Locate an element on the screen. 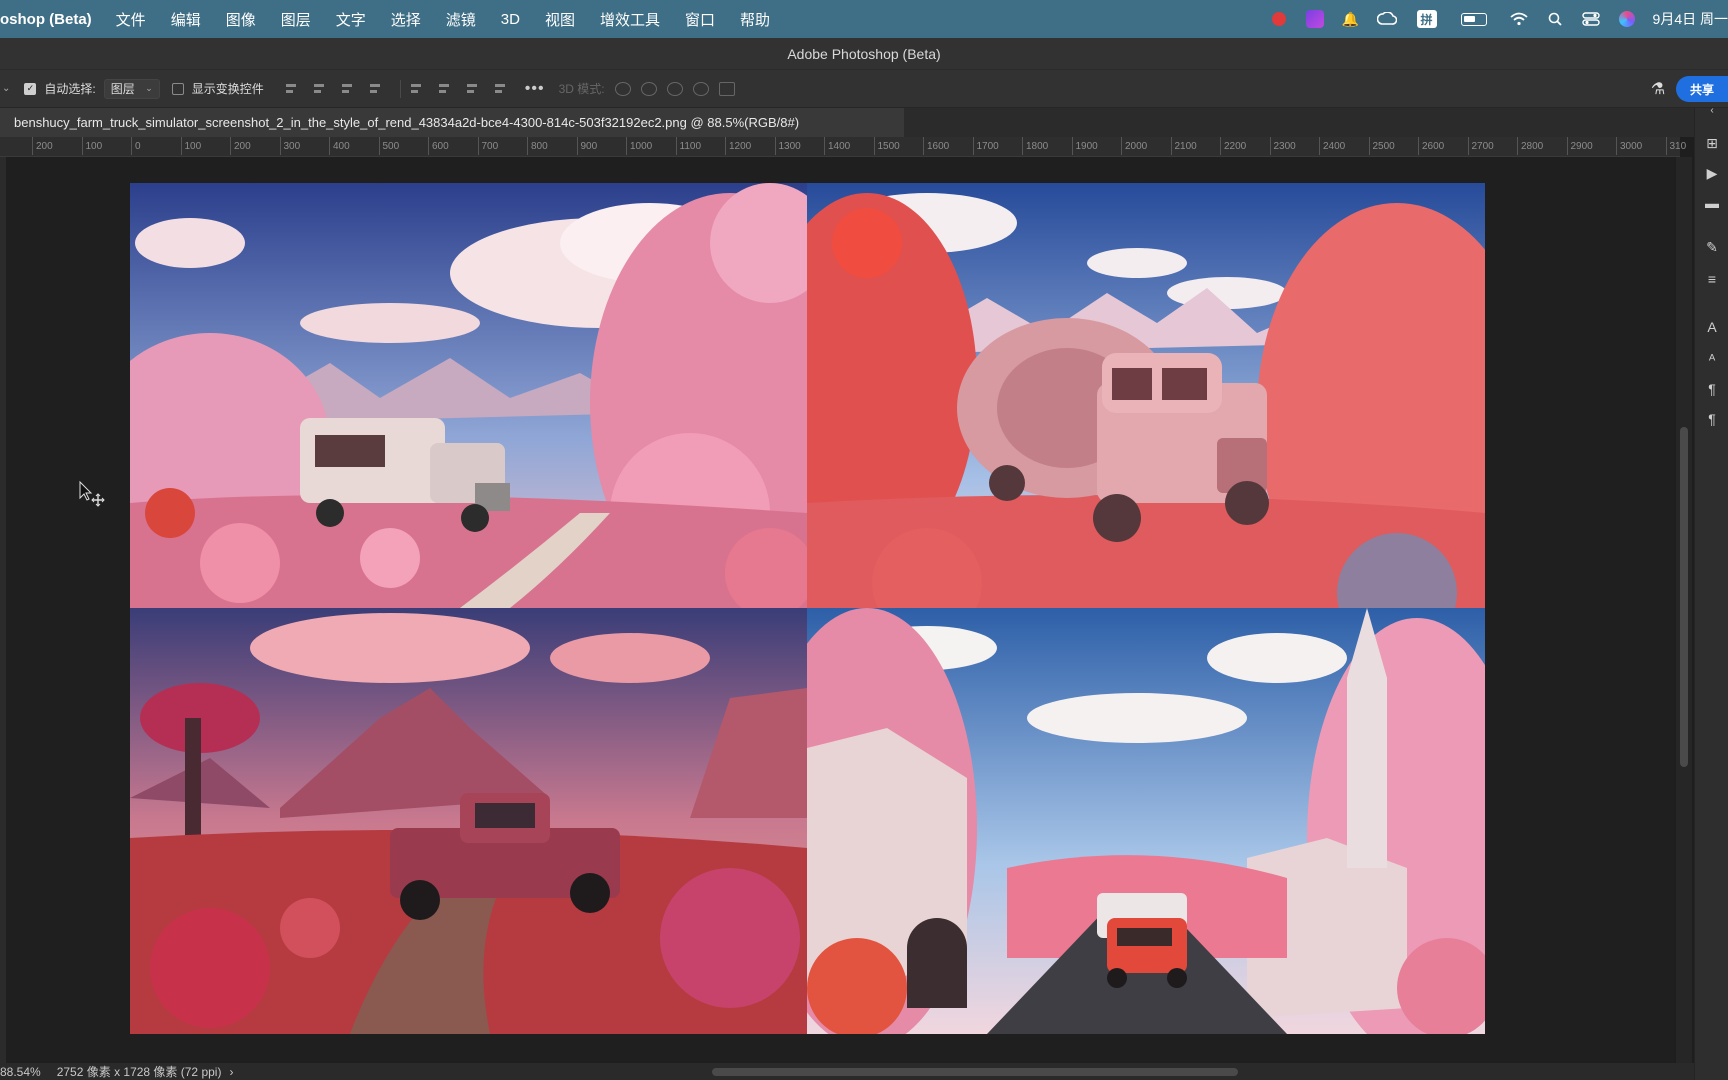  ruler-tick-label: 1800 is located at coordinates (1035, 146).